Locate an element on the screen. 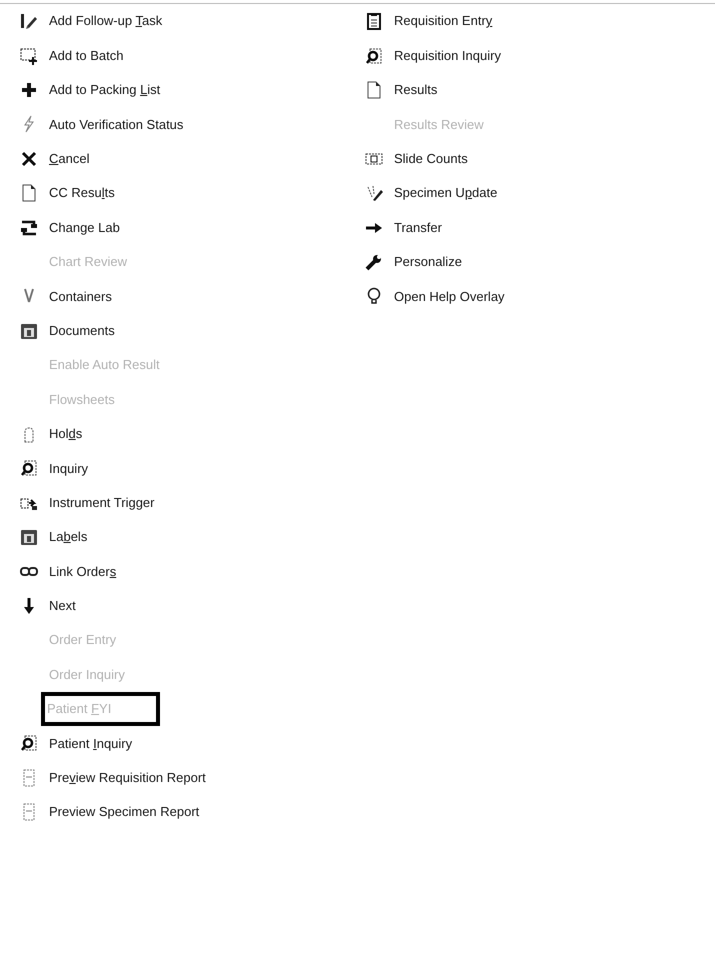 The image size is (715, 957). menu-item: Instrument Trigger is located at coordinates (102, 502).